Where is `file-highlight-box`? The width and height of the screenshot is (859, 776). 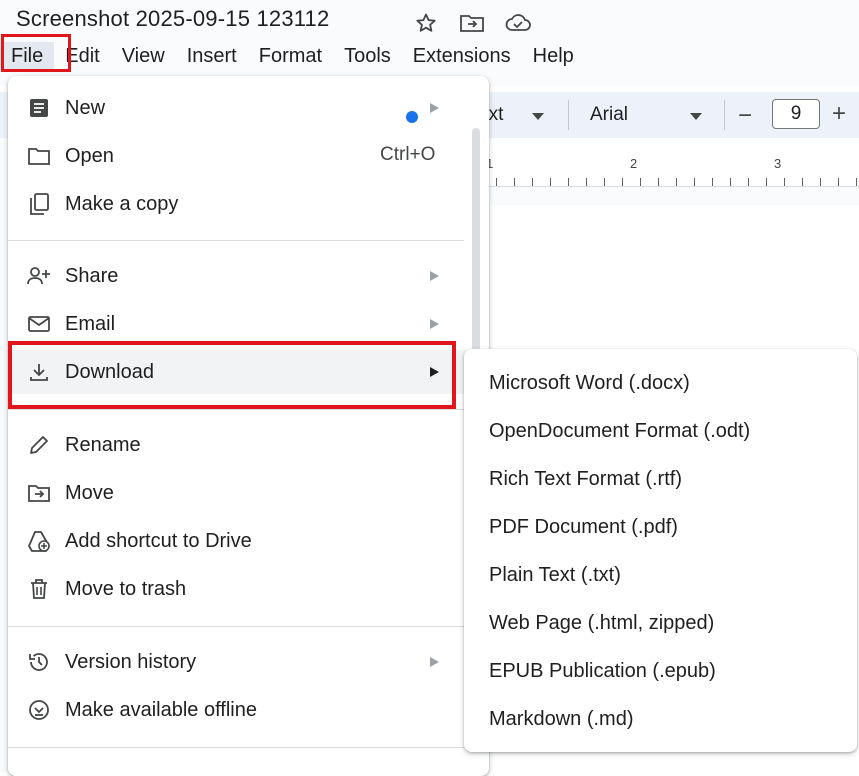 file-highlight-box is located at coordinates (36, 53).